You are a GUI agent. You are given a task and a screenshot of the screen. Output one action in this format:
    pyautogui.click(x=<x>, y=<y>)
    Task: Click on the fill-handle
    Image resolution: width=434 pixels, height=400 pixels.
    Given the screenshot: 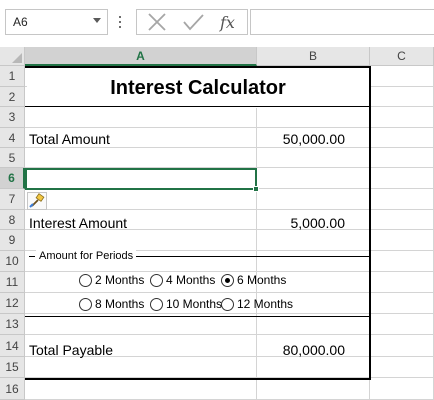 What is the action you would take?
    pyautogui.click(x=256, y=189)
    